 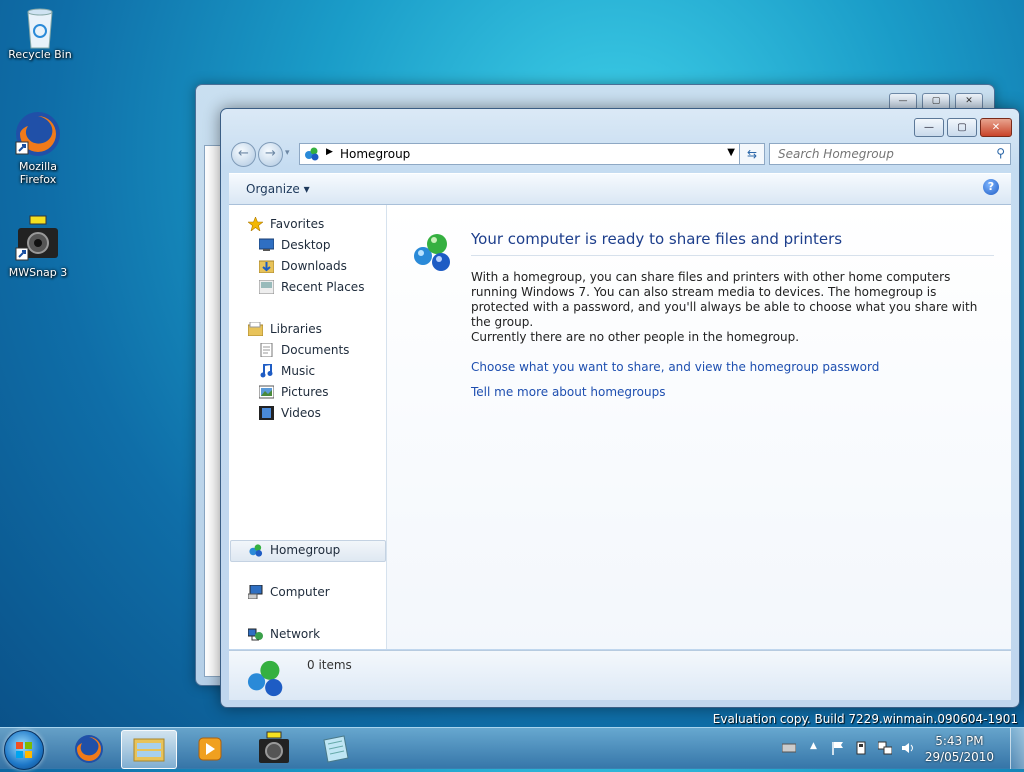 I want to click on clock-time: 5:43 PM, so click(x=959, y=741).